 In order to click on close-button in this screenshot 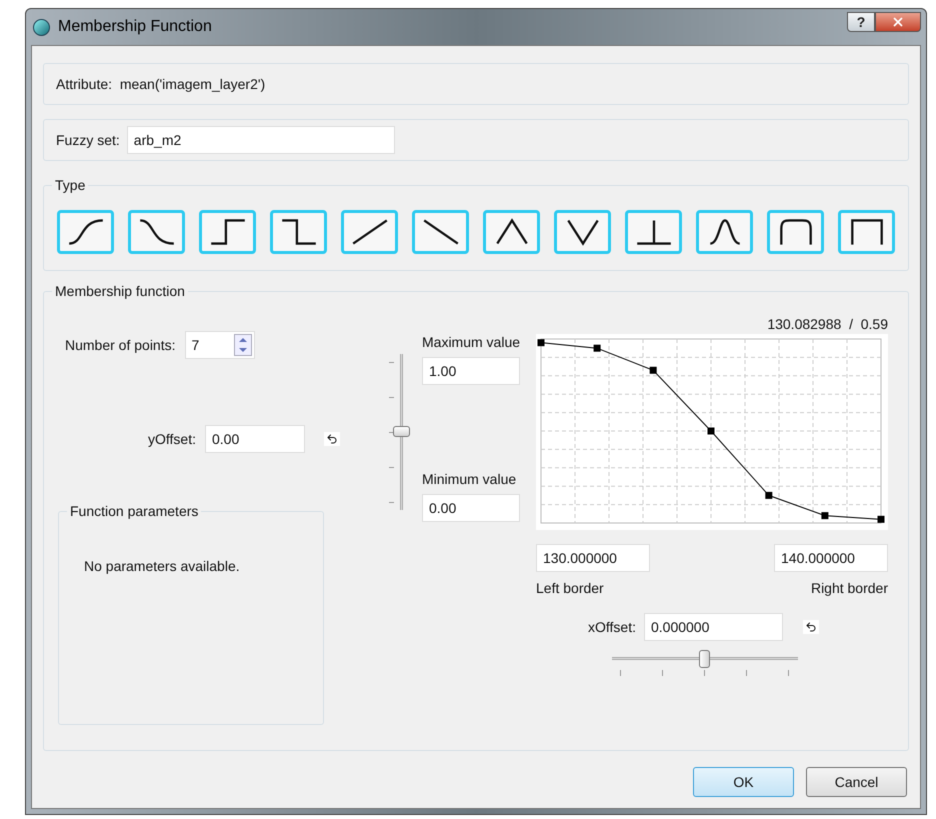, I will do `click(898, 22)`.